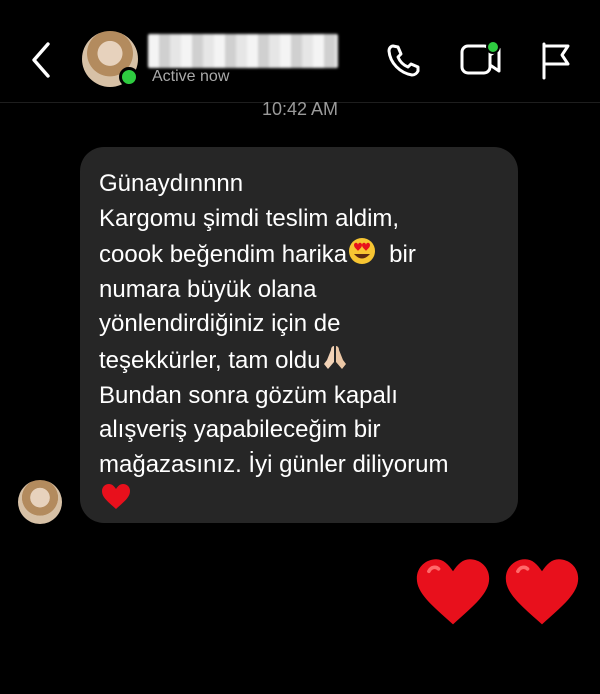 This screenshot has height=694, width=600. I want to click on back-chevron-icon, so click(42, 60).